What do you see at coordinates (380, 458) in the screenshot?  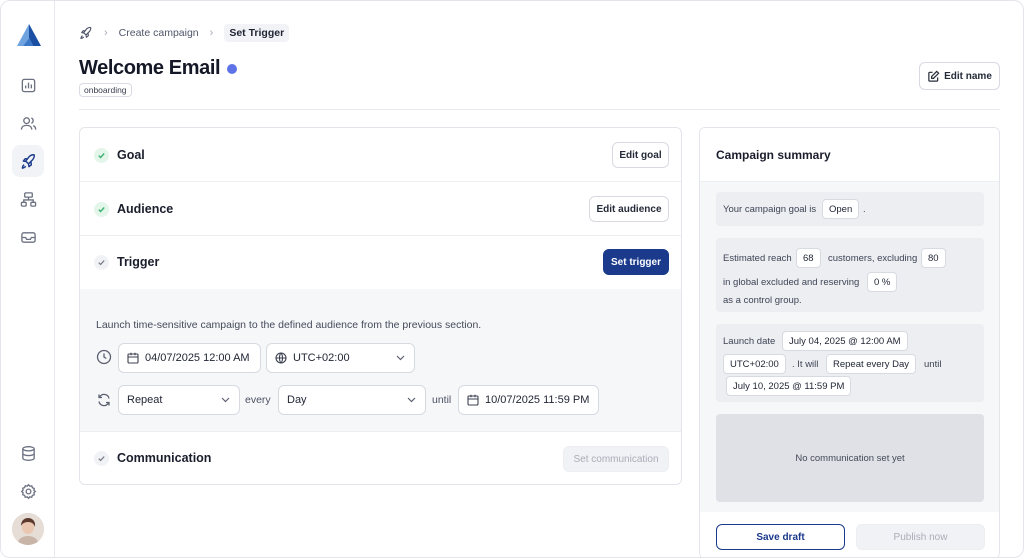 I see `step-communication: Communication Set communication` at bounding box center [380, 458].